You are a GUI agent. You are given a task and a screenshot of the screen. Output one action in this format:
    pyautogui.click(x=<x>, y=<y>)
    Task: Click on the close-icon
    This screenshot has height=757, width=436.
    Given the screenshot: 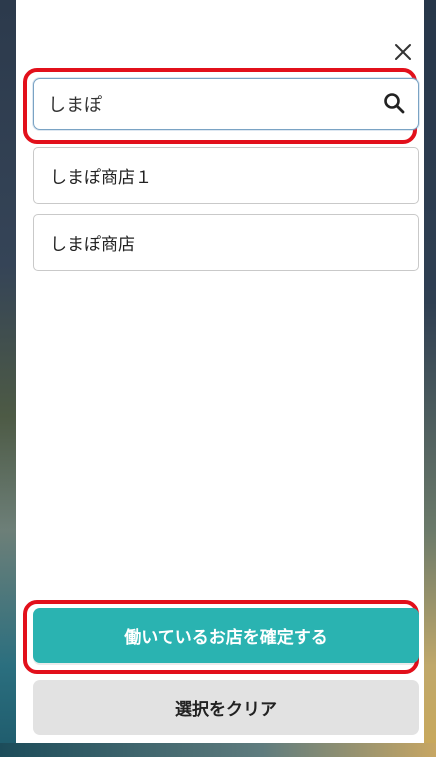 What is the action you would take?
    pyautogui.click(x=403, y=52)
    